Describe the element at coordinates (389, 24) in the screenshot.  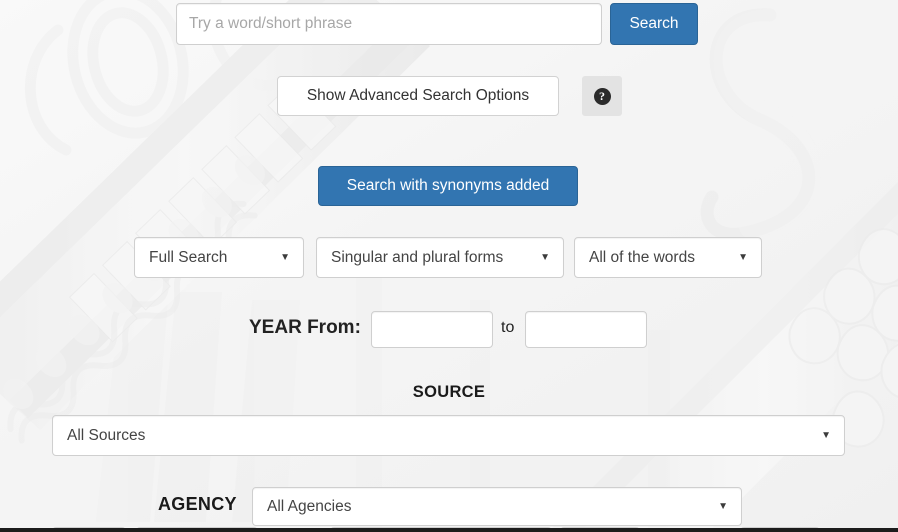
I see `search-input` at that location.